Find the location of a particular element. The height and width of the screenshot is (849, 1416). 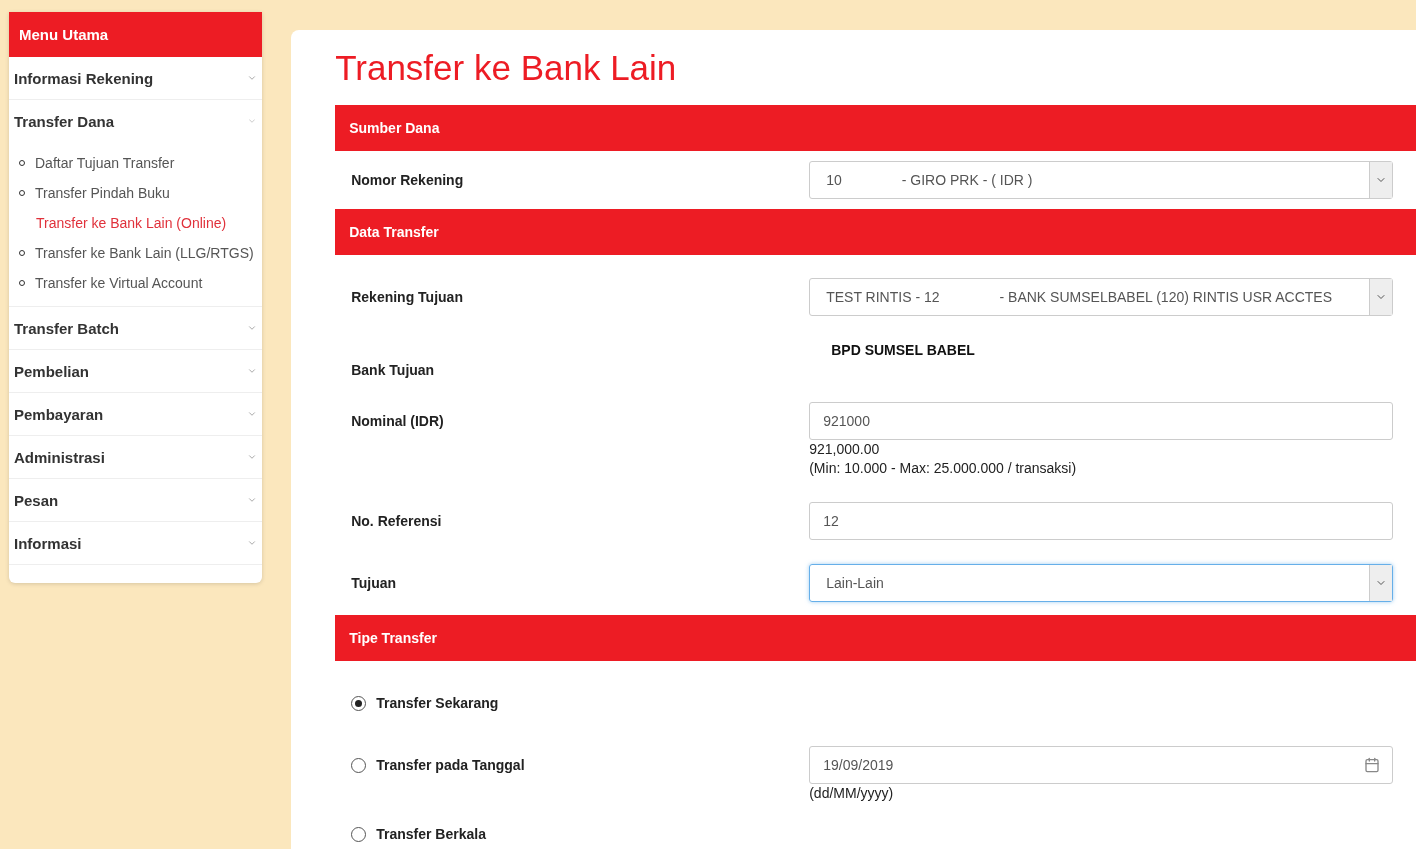

menu-item: Administrasi is located at coordinates (136, 457).